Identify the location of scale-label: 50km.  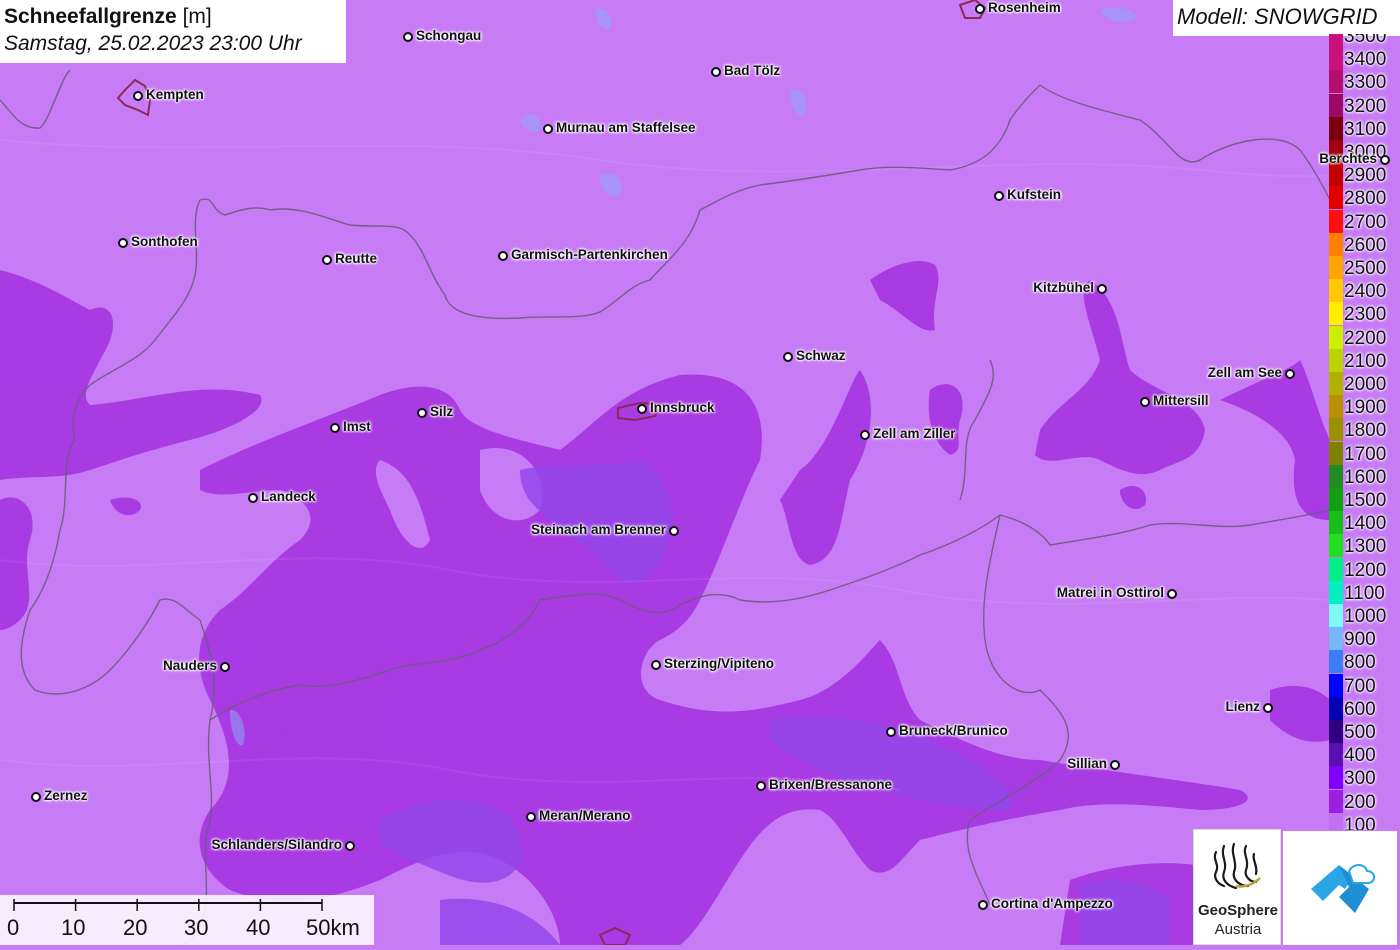
(333, 927).